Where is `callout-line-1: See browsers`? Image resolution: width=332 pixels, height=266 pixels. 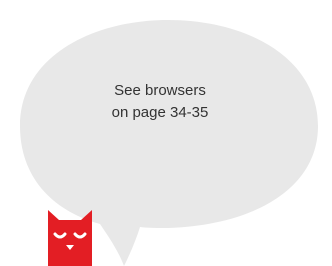 callout-line-1: See browsers is located at coordinates (160, 90).